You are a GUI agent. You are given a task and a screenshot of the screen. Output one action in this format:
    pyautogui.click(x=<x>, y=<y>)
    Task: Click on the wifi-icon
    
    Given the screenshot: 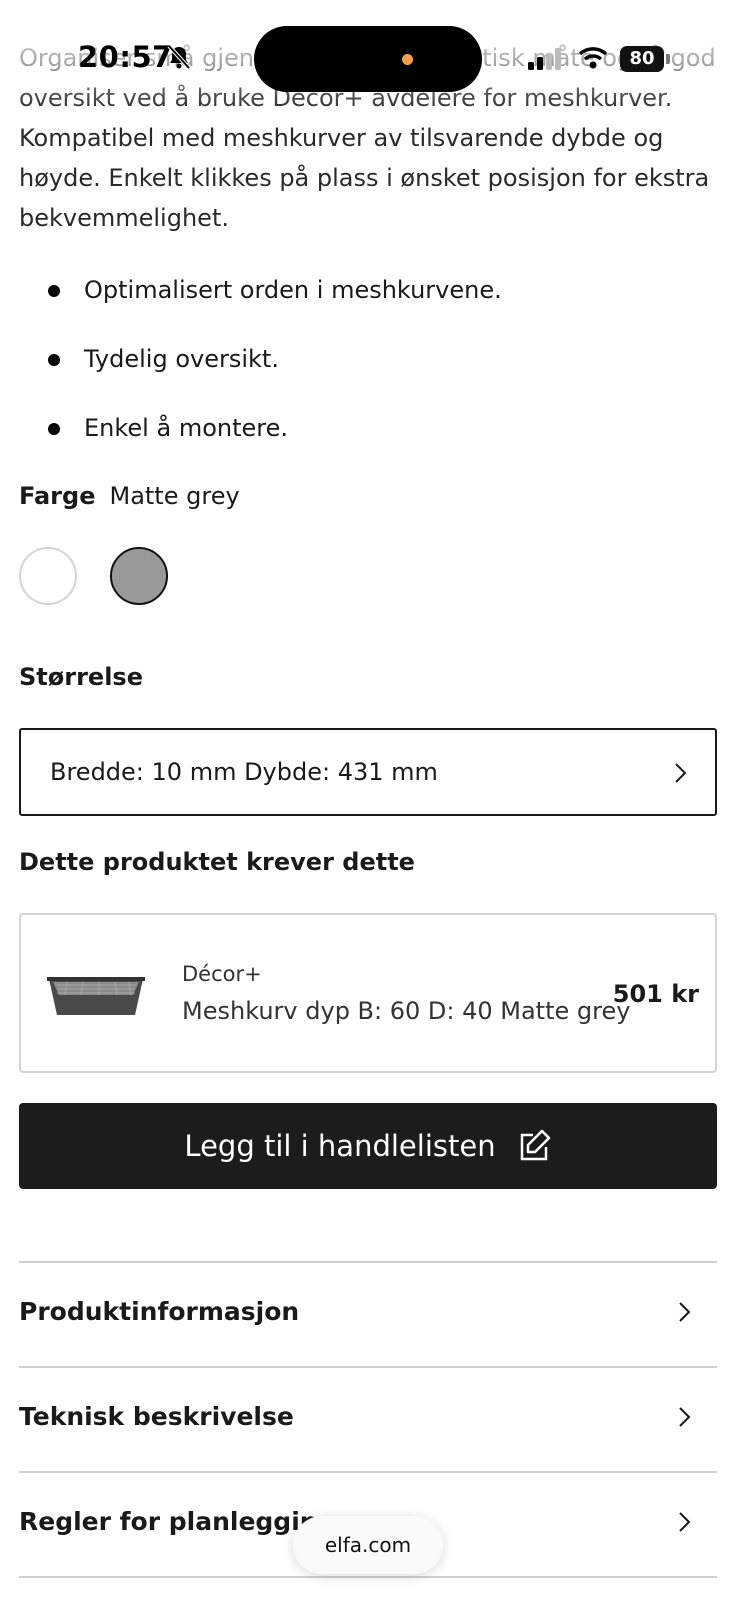 What is the action you would take?
    pyautogui.click(x=593, y=58)
    